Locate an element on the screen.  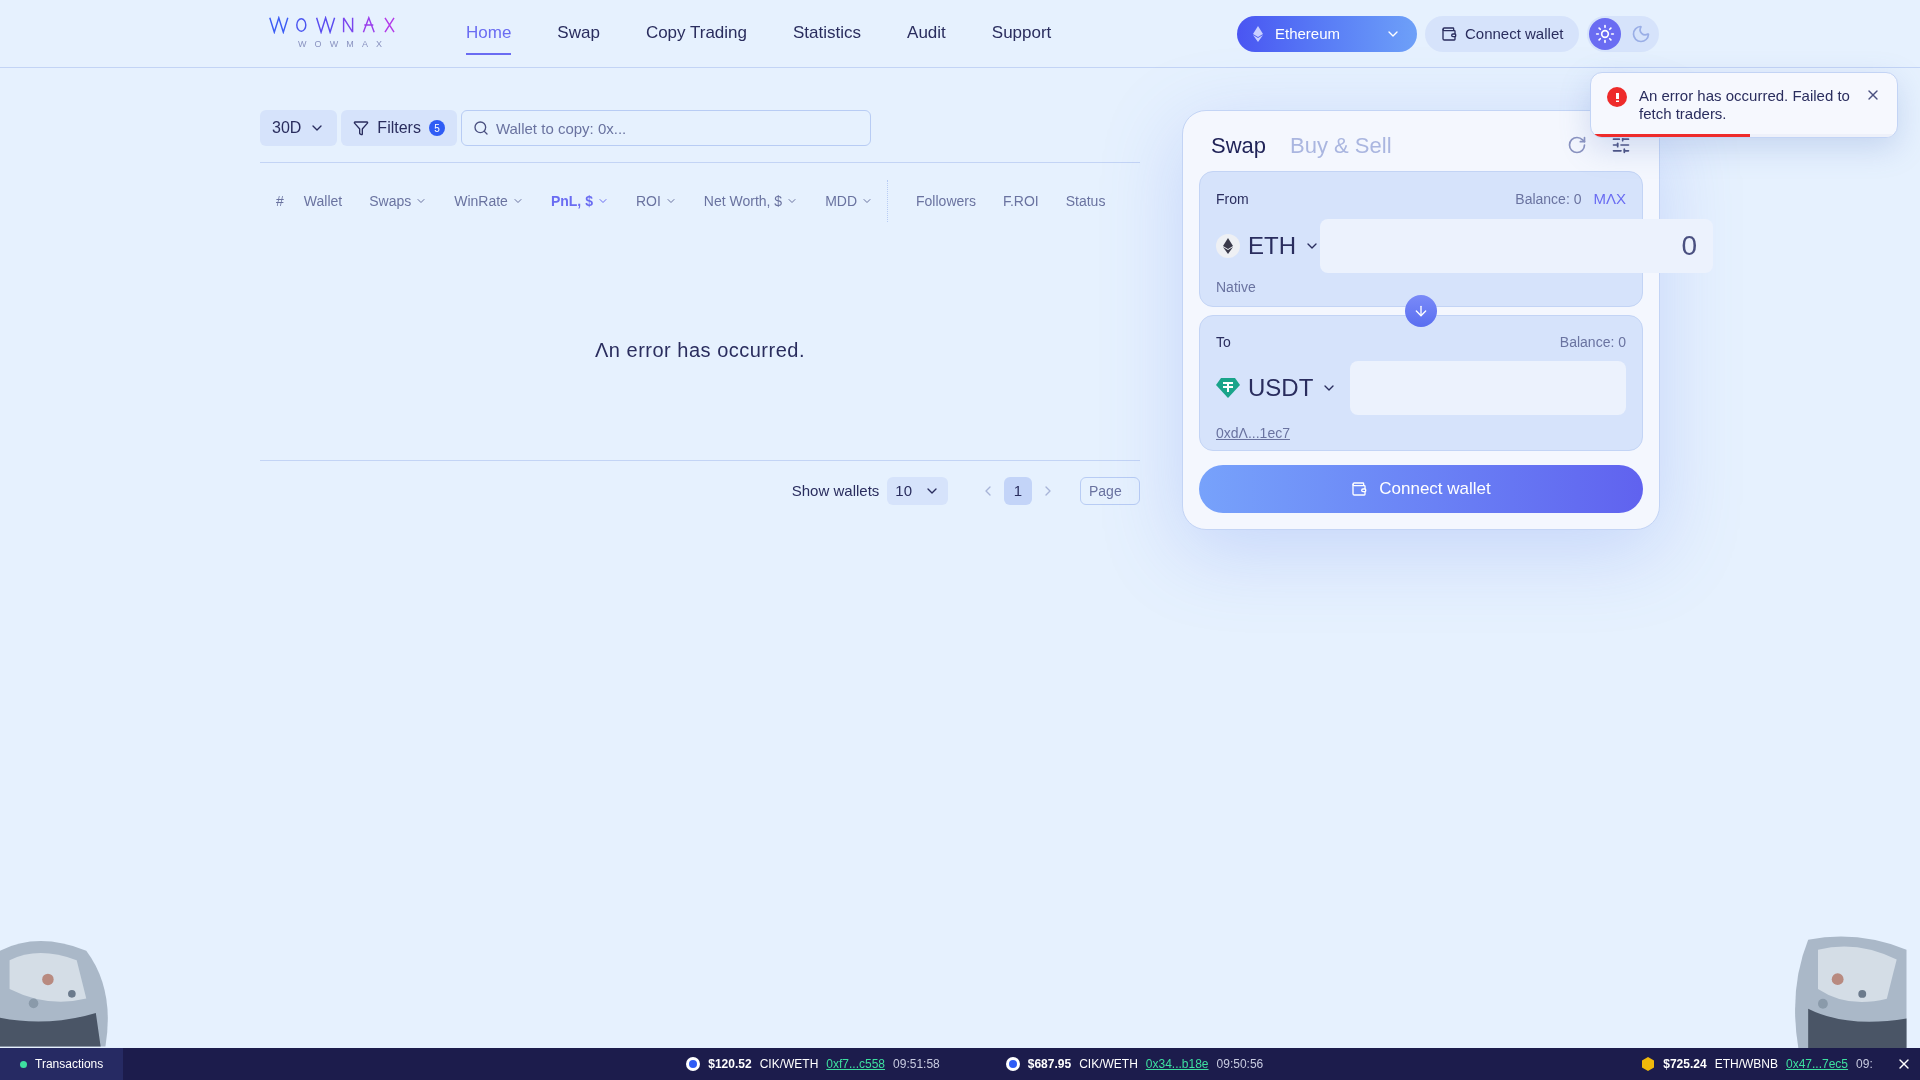
column-header: WinRate is located at coordinates (489, 201).